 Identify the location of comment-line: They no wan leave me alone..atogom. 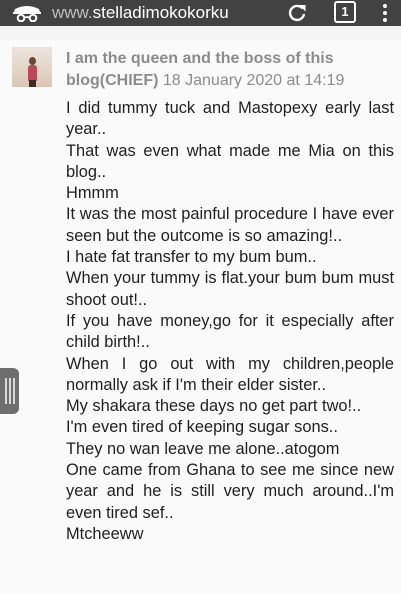
(203, 448).